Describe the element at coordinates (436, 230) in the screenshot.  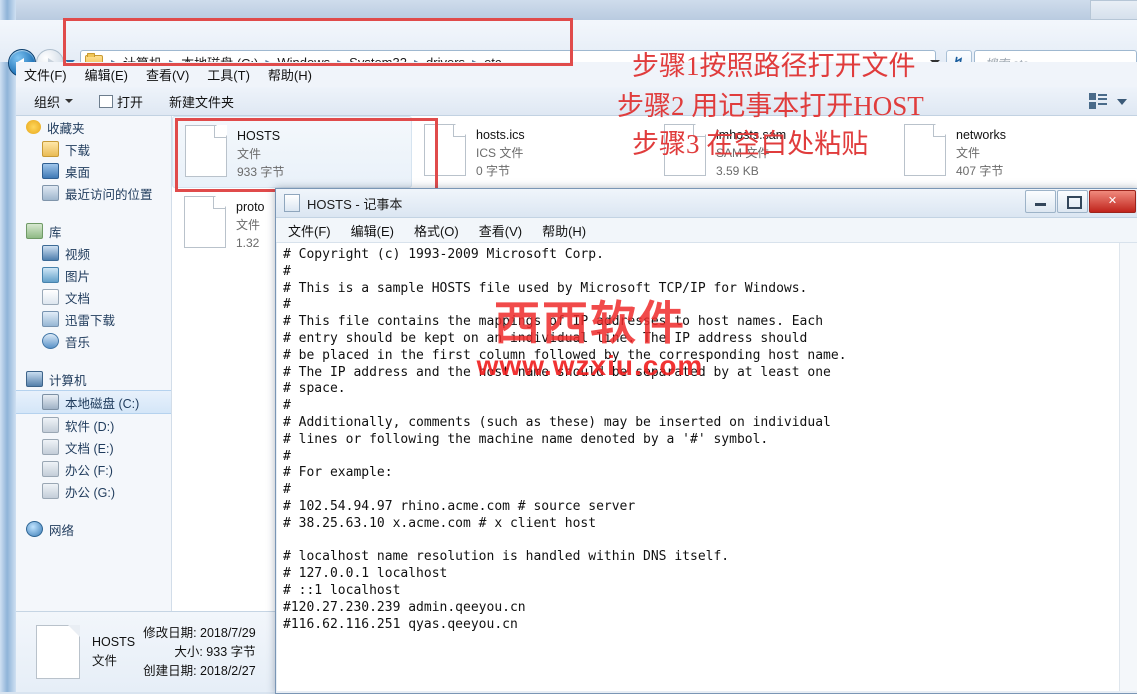
I see `notepad-menu-format: 格式(O)` at that location.